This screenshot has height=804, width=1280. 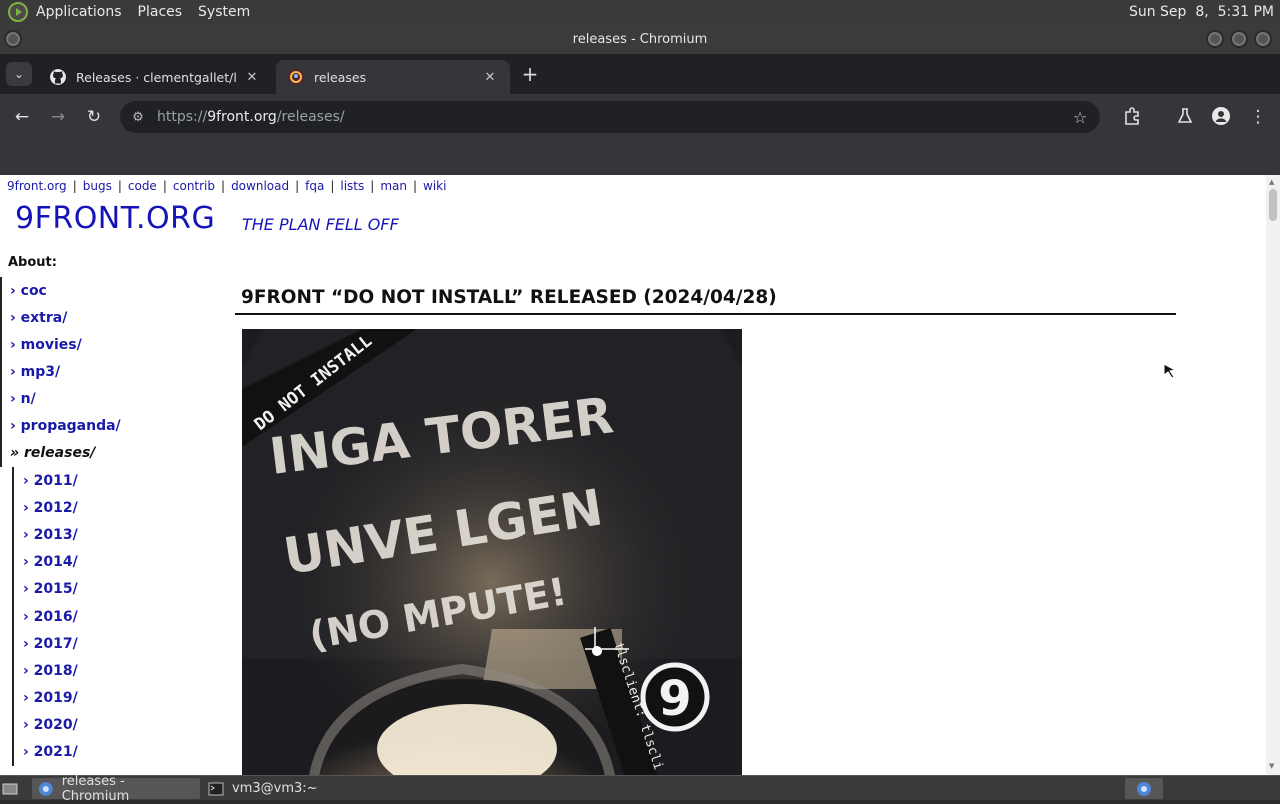 What do you see at coordinates (1273, 205) in the screenshot?
I see `scroll-thumb` at bounding box center [1273, 205].